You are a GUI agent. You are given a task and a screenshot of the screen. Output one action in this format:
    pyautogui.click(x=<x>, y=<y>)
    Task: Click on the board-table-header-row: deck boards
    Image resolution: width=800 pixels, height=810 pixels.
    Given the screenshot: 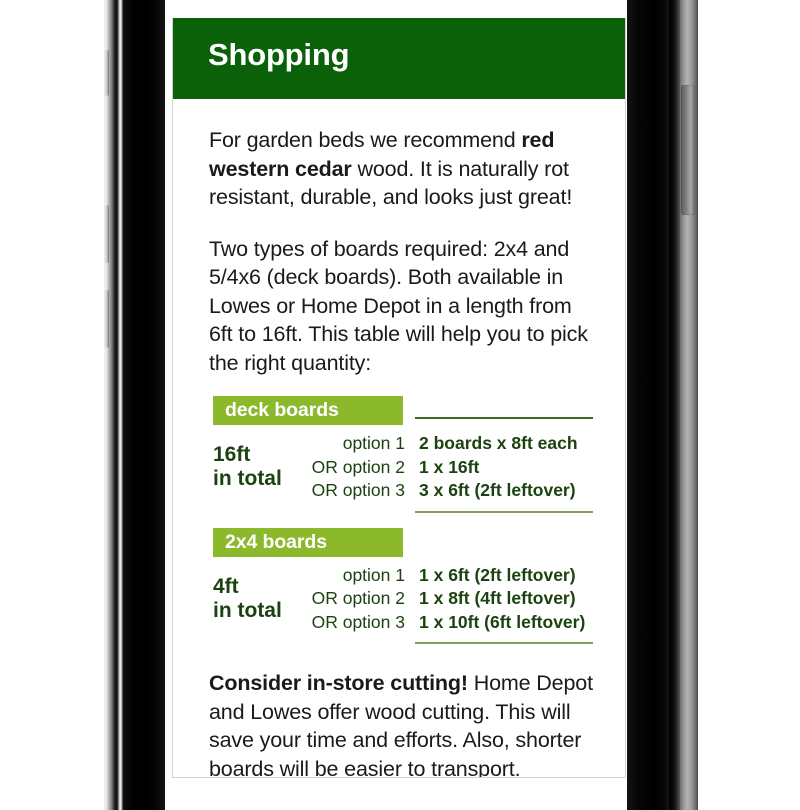 What is the action you would take?
    pyautogui.click(x=401, y=411)
    